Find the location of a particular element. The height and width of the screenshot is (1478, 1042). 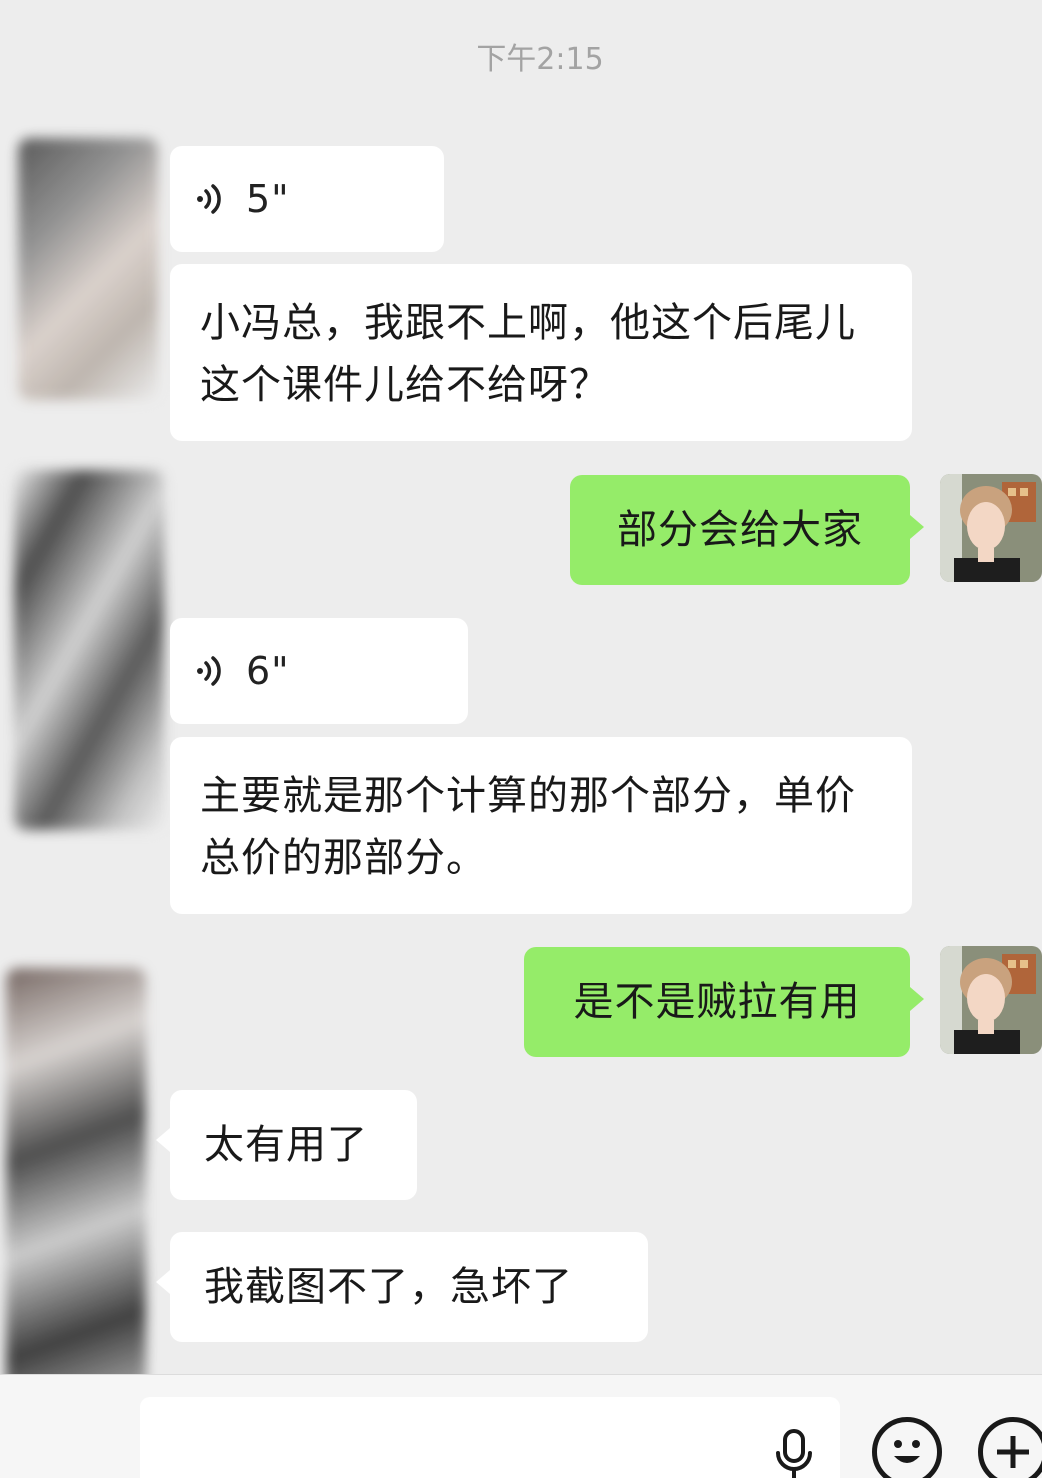

text-message-outgoing: 部分会给大家 is located at coordinates (747, 530).